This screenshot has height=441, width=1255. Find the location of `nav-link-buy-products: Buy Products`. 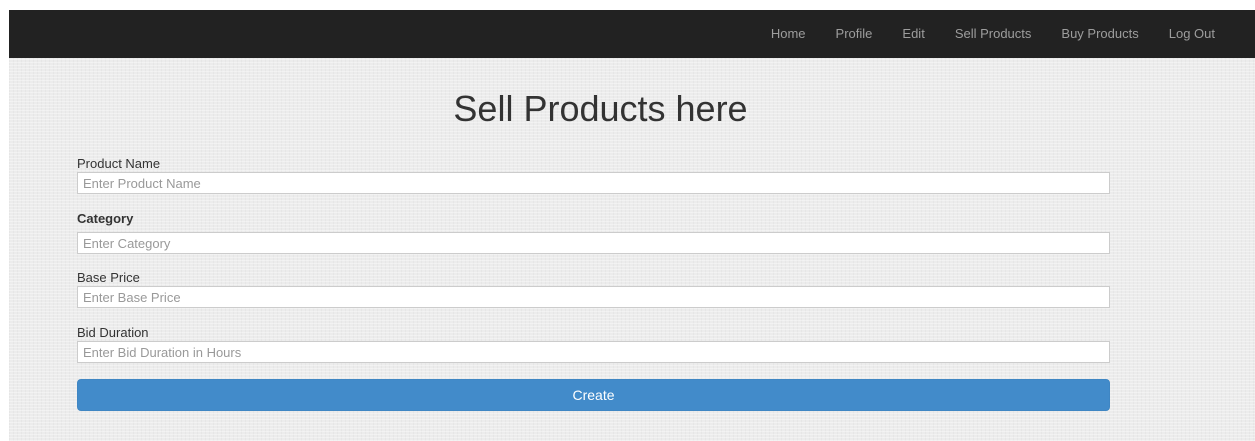

nav-link-buy-products: Buy Products is located at coordinates (1099, 34).